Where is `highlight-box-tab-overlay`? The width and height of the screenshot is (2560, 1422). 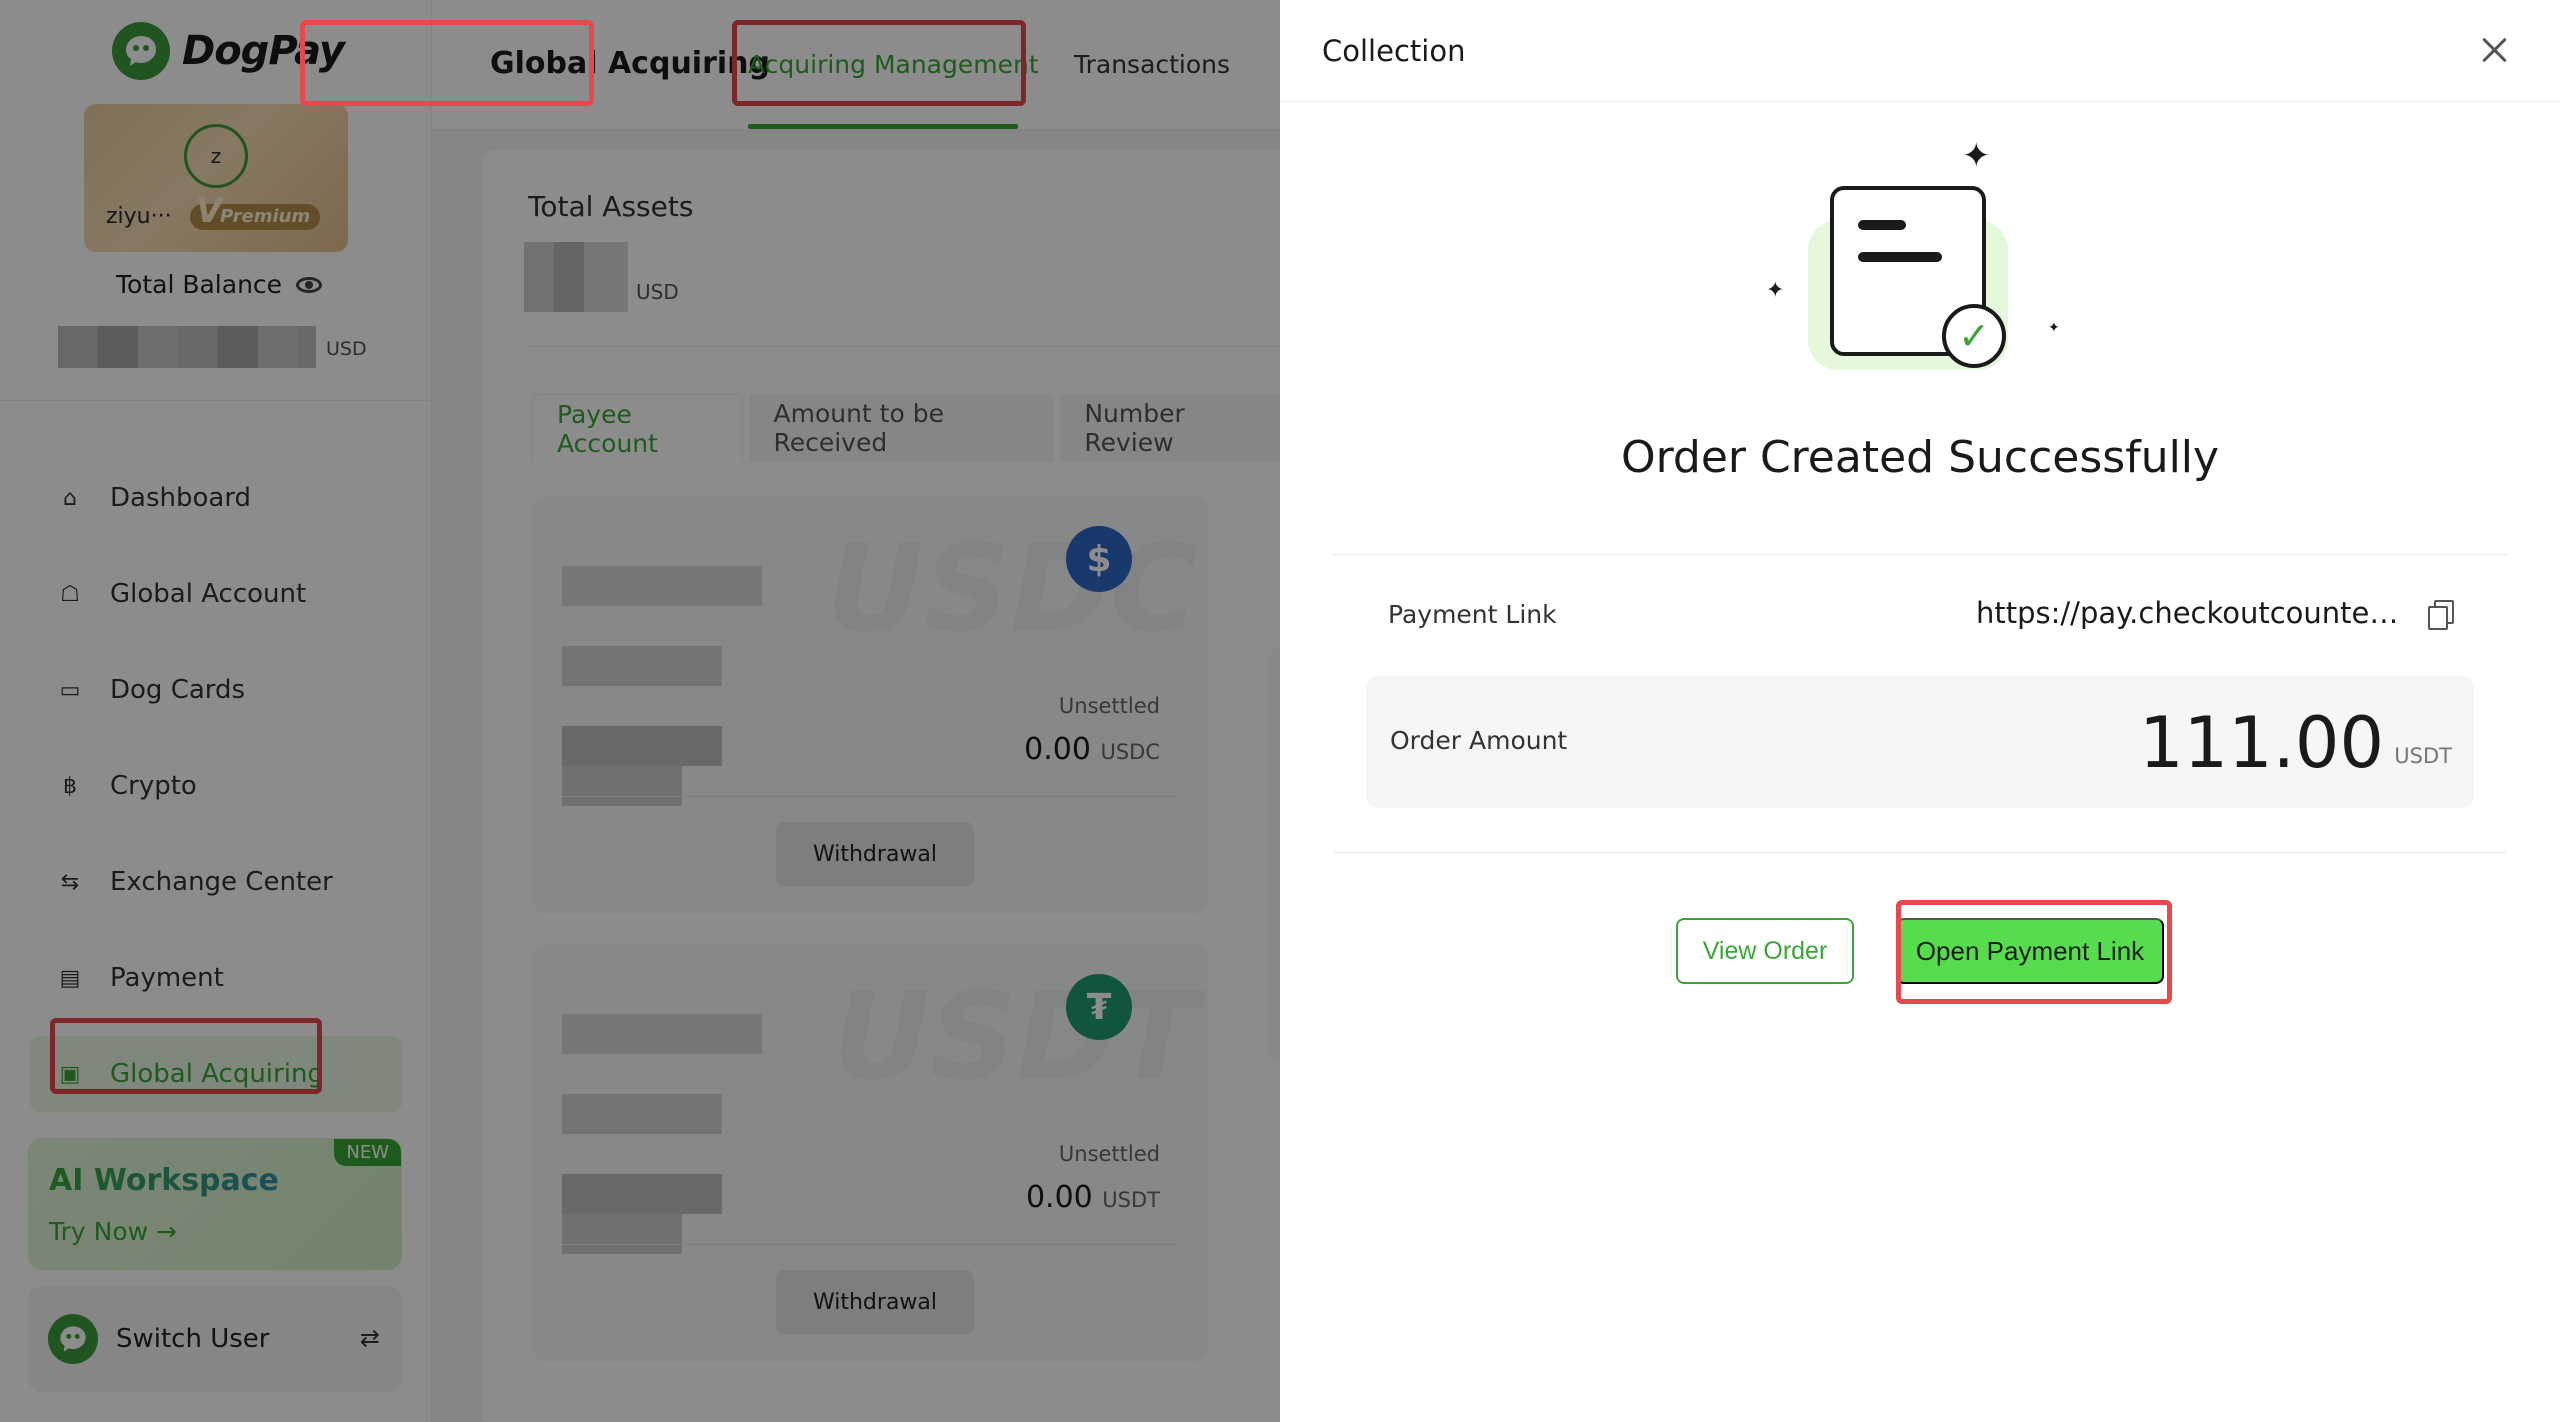 highlight-box-tab-overlay is located at coordinates (447, 63).